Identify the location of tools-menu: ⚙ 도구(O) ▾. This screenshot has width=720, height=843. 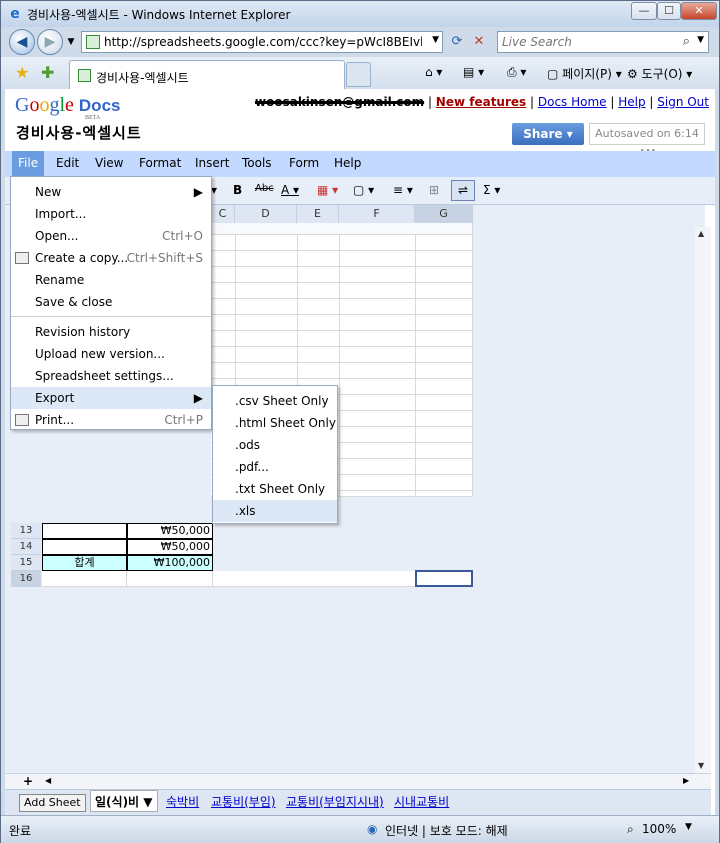
(659, 73).